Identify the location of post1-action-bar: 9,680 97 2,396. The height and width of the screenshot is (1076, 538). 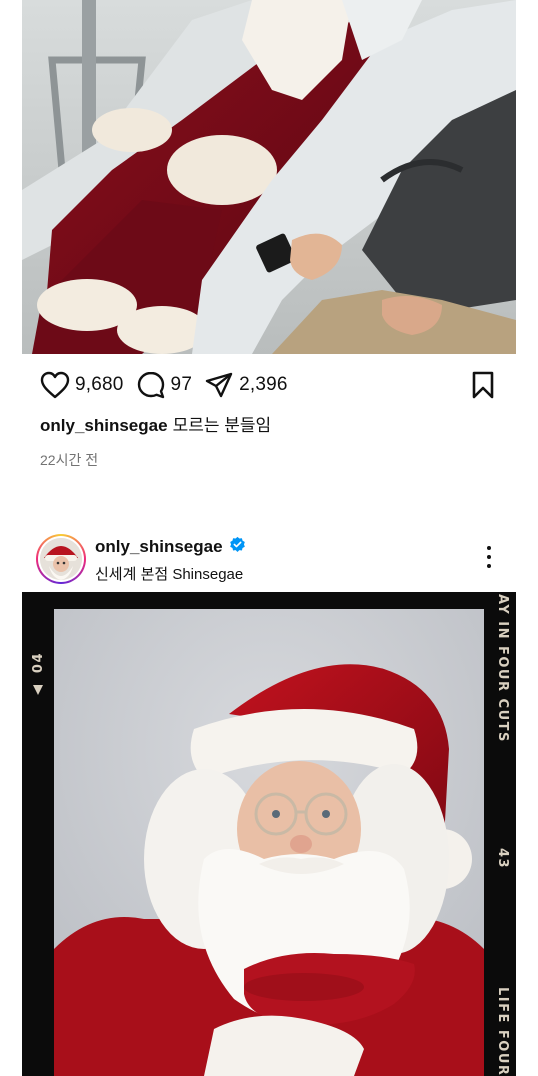
(268, 385).